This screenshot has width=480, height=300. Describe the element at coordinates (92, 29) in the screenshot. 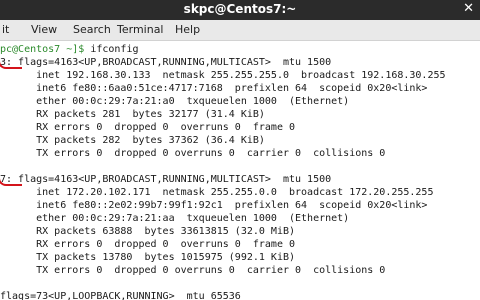

I see `menu-search: Search` at that location.